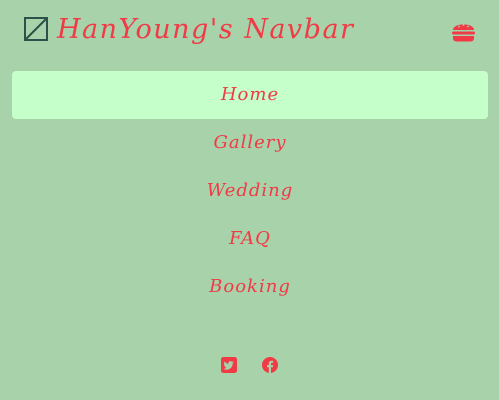 The image size is (499, 400). Describe the element at coordinates (250, 239) in the screenshot. I see `menu-item-faq: FAQ` at that location.